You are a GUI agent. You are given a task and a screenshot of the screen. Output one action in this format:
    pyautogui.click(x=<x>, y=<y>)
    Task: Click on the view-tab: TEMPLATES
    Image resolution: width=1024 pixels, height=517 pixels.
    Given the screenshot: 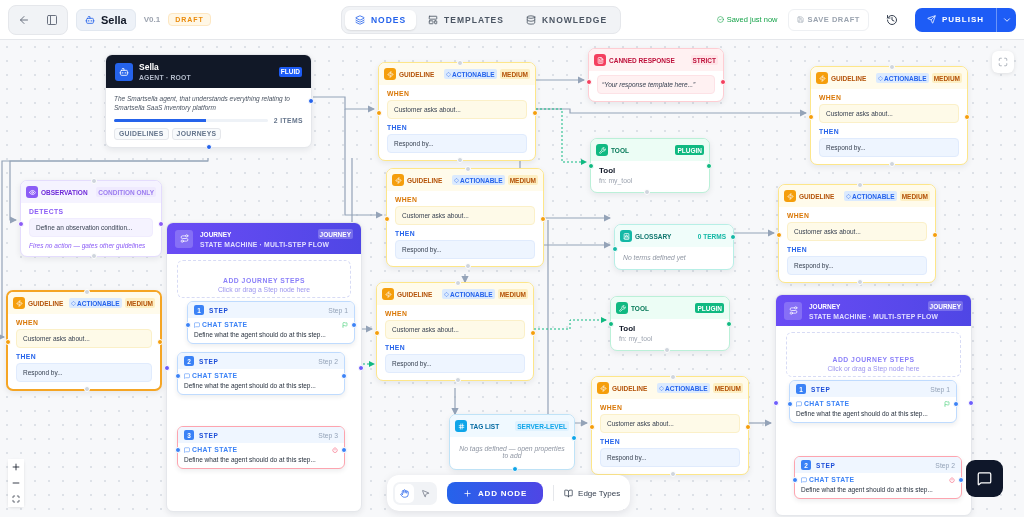 What is the action you would take?
    pyautogui.click(x=466, y=19)
    